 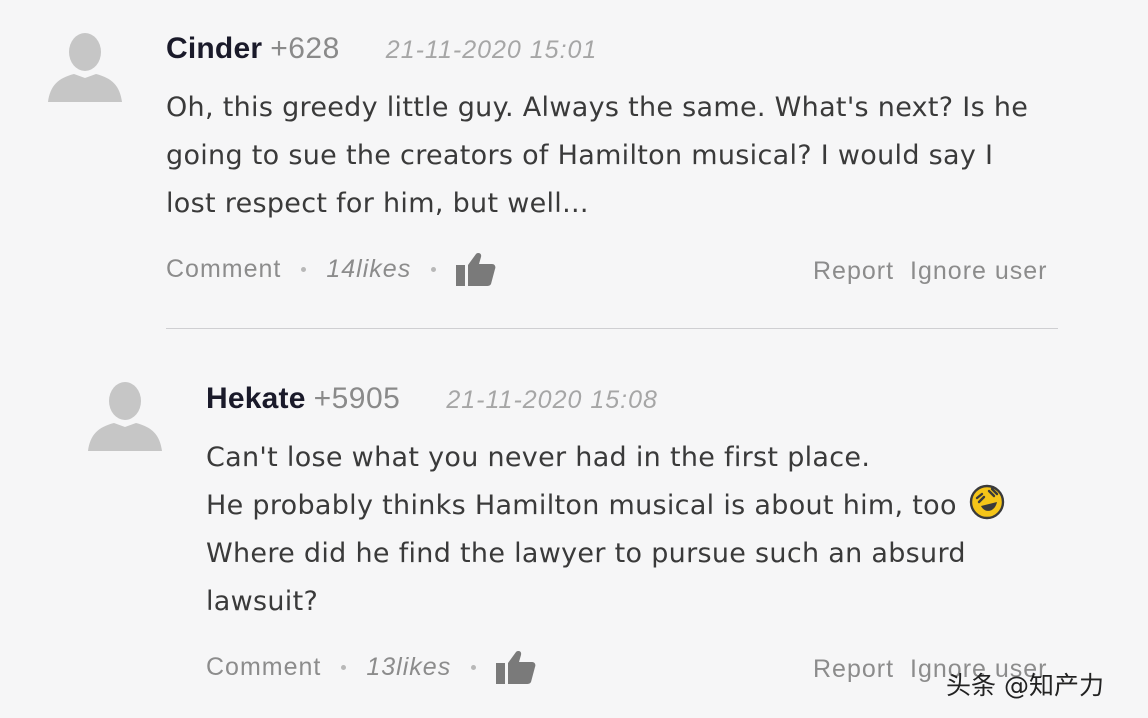 I want to click on comment-divider, so click(x=612, y=328).